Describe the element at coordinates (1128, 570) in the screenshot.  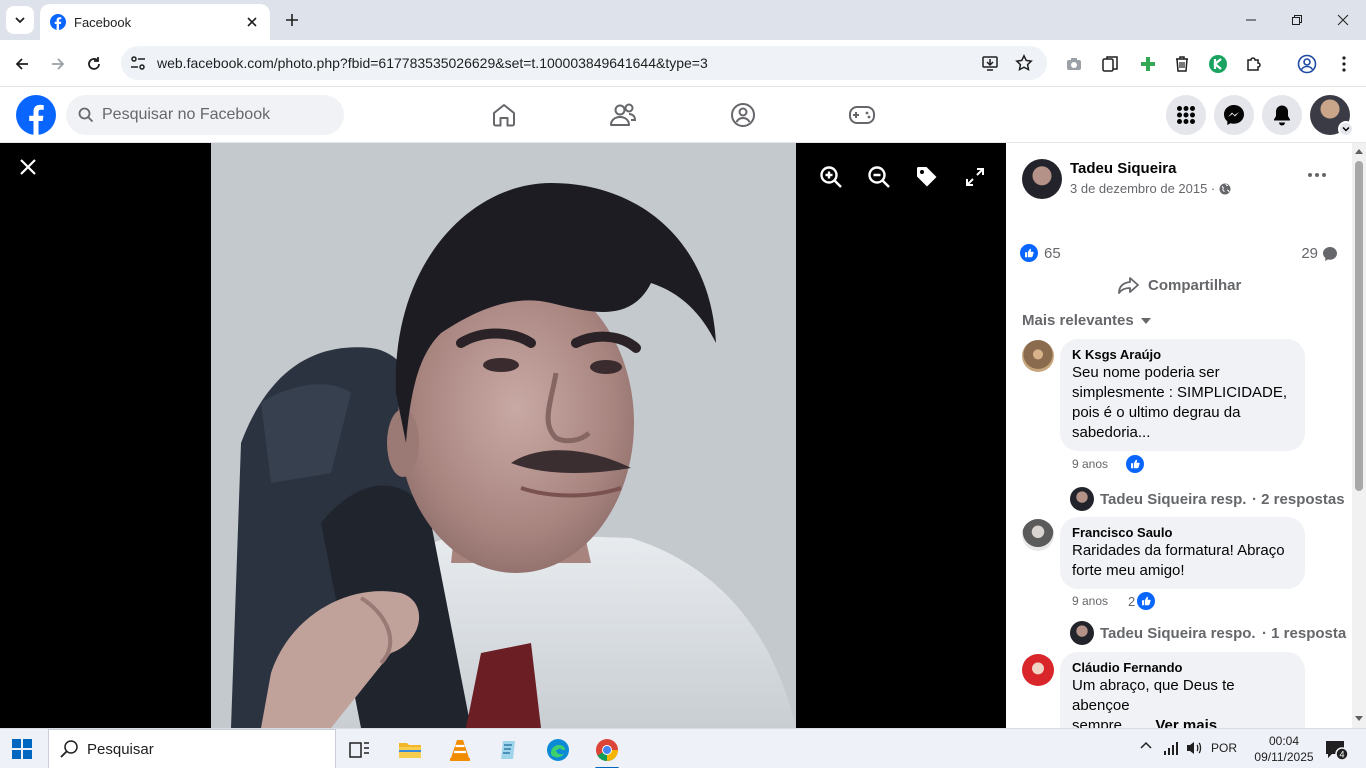
I see `comment-text-line: forte meu amigo!` at that location.